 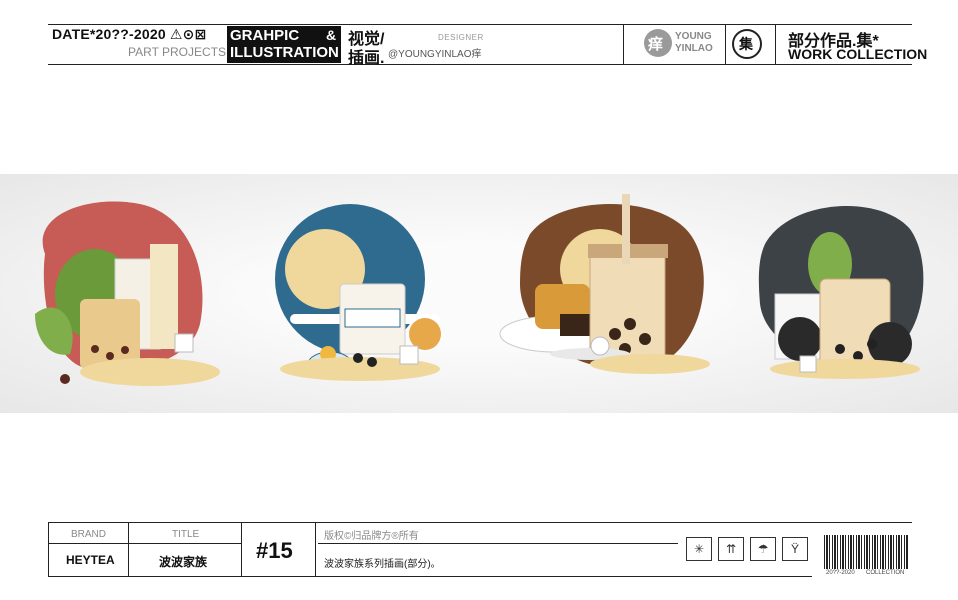 What do you see at coordinates (795, 549) in the screenshot?
I see `fragile-icon: Ÿ` at bounding box center [795, 549].